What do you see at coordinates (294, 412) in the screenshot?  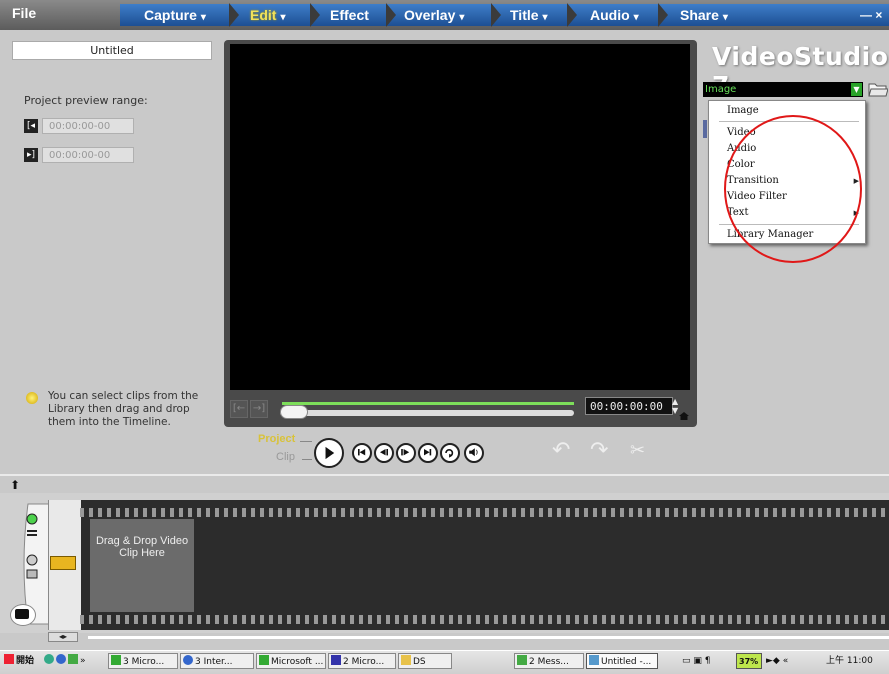 I see `scrub-handle` at bounding box center [294, 412].